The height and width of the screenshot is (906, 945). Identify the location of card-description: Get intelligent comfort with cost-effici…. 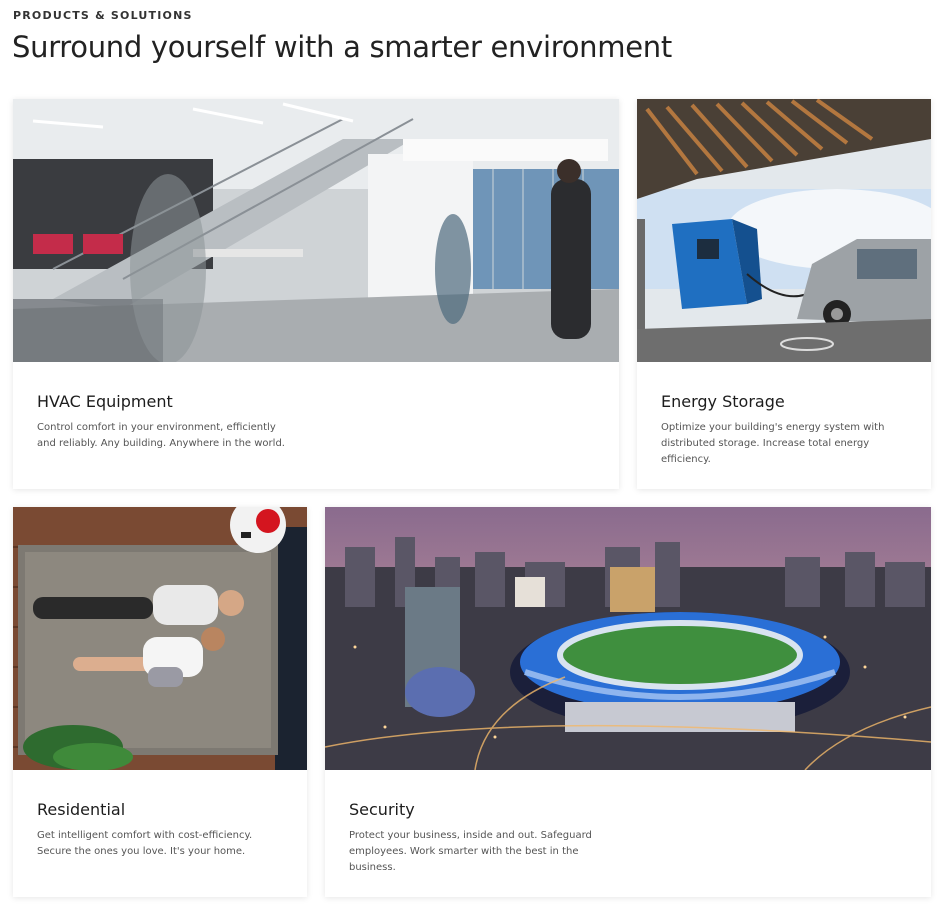
(145, 843).